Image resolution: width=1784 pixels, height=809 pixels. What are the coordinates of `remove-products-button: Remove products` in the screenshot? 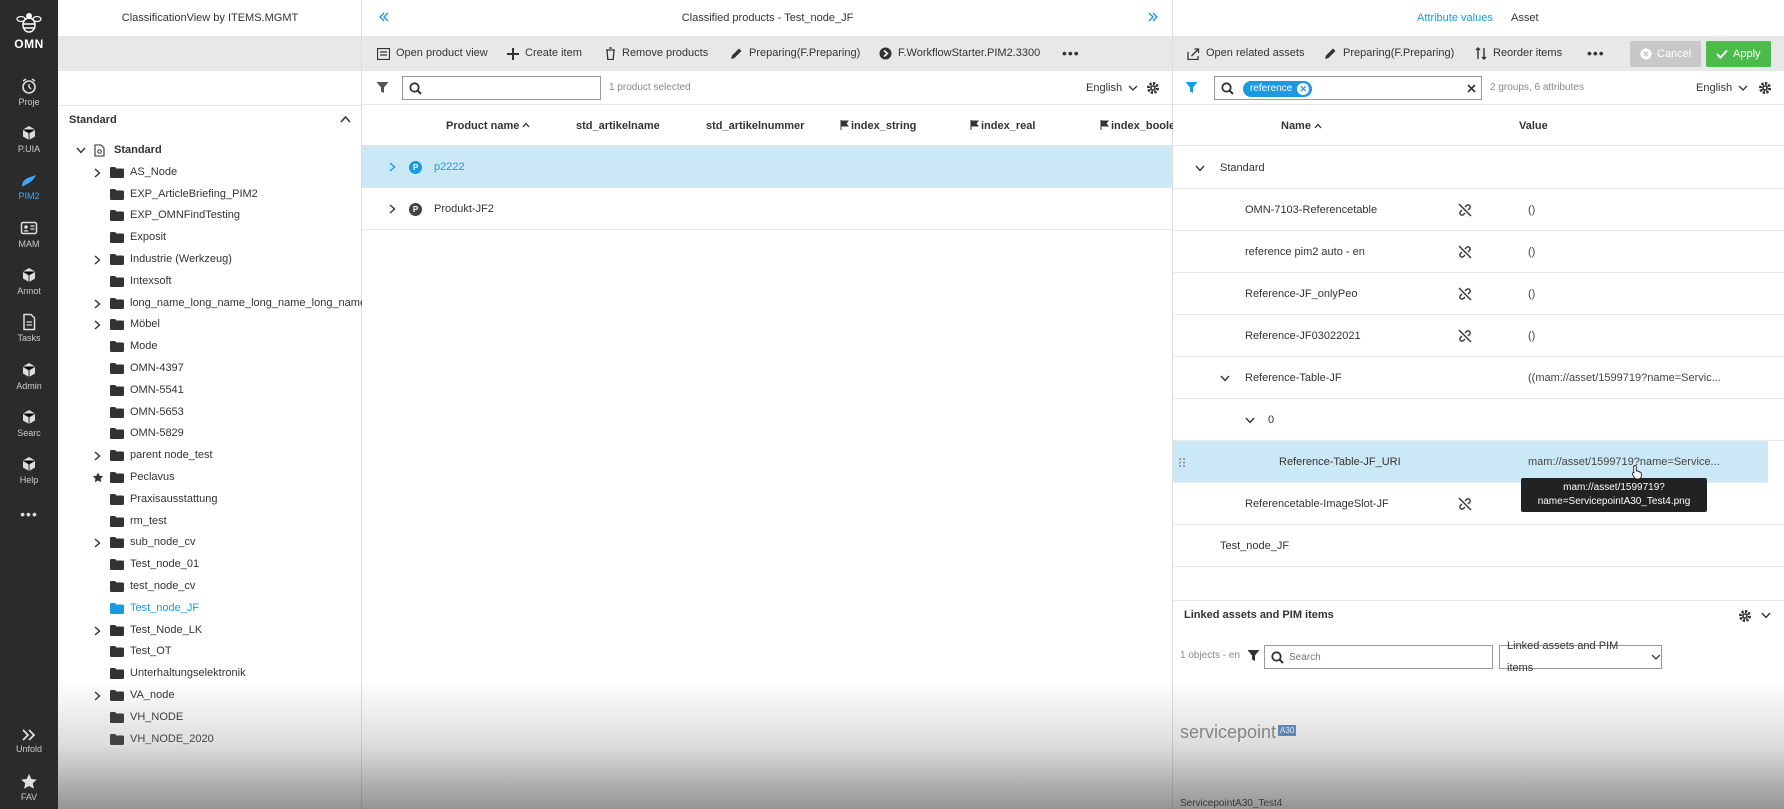 It's located at (656, 53).